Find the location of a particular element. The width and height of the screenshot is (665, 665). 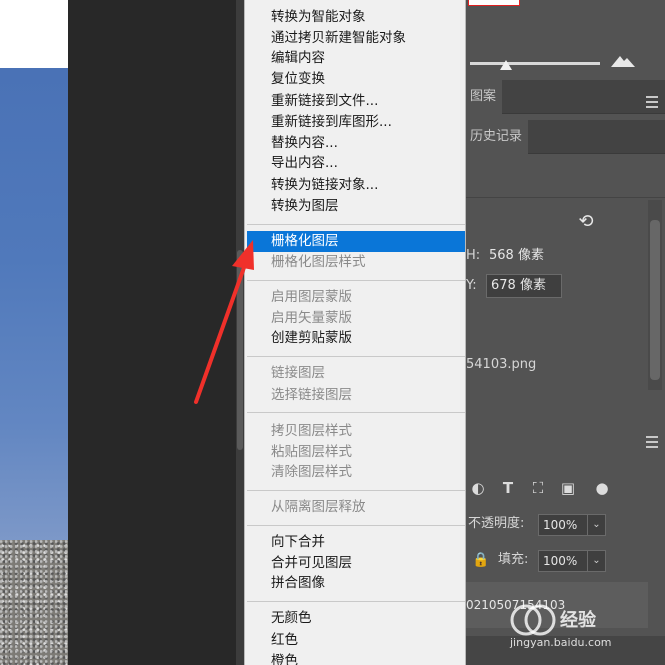

slider-handle is located at coordinates (506, 65).